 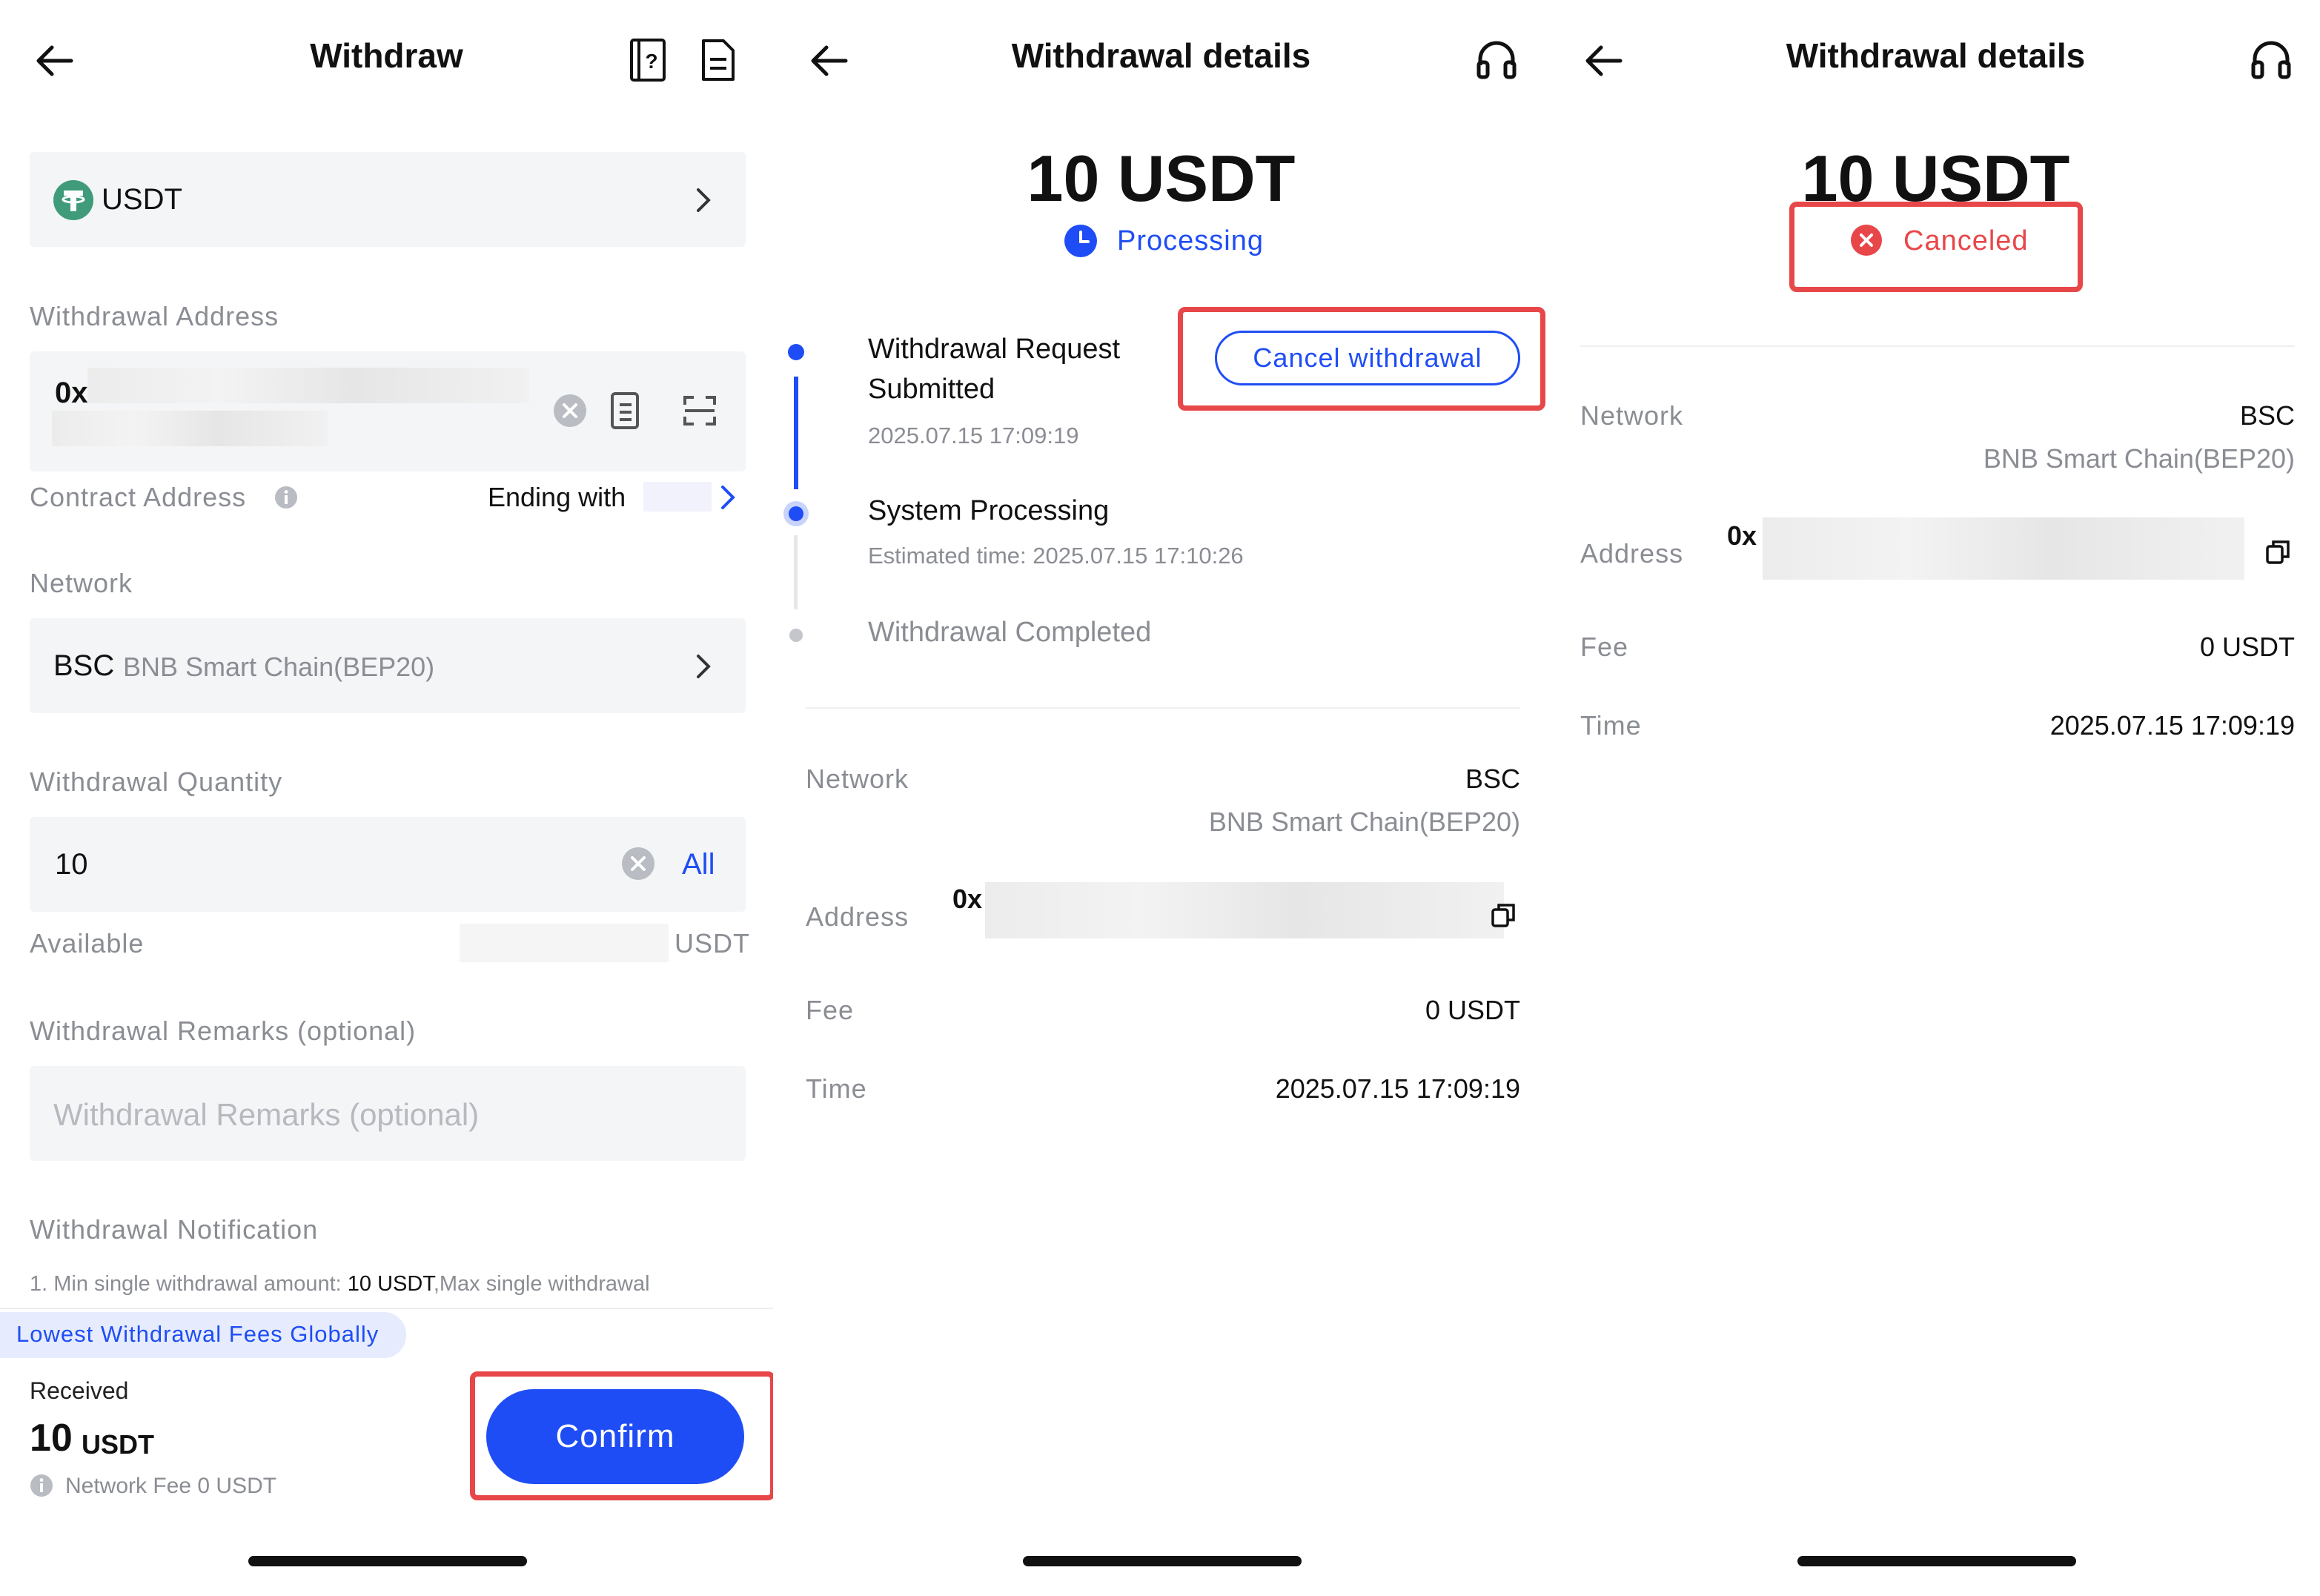 What do you see at coordinates (87, 943) in the screenshot?
I see `available-label: Available` at bounding box center [87, 943].